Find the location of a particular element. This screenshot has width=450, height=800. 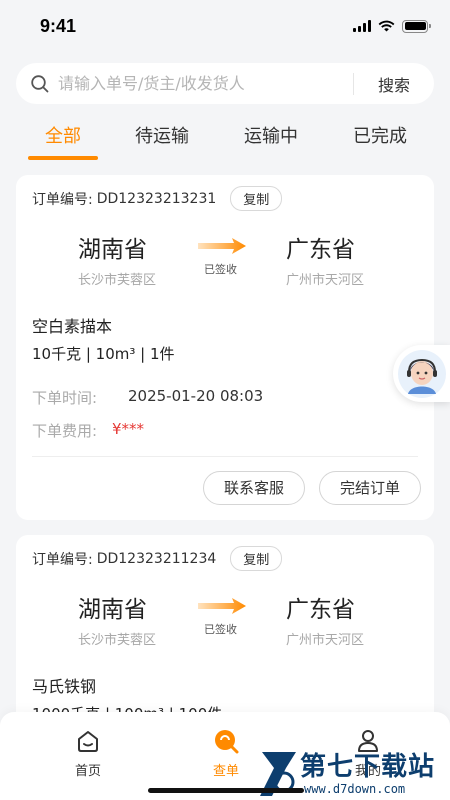

battery-icon is located at coordinates (416, 26).